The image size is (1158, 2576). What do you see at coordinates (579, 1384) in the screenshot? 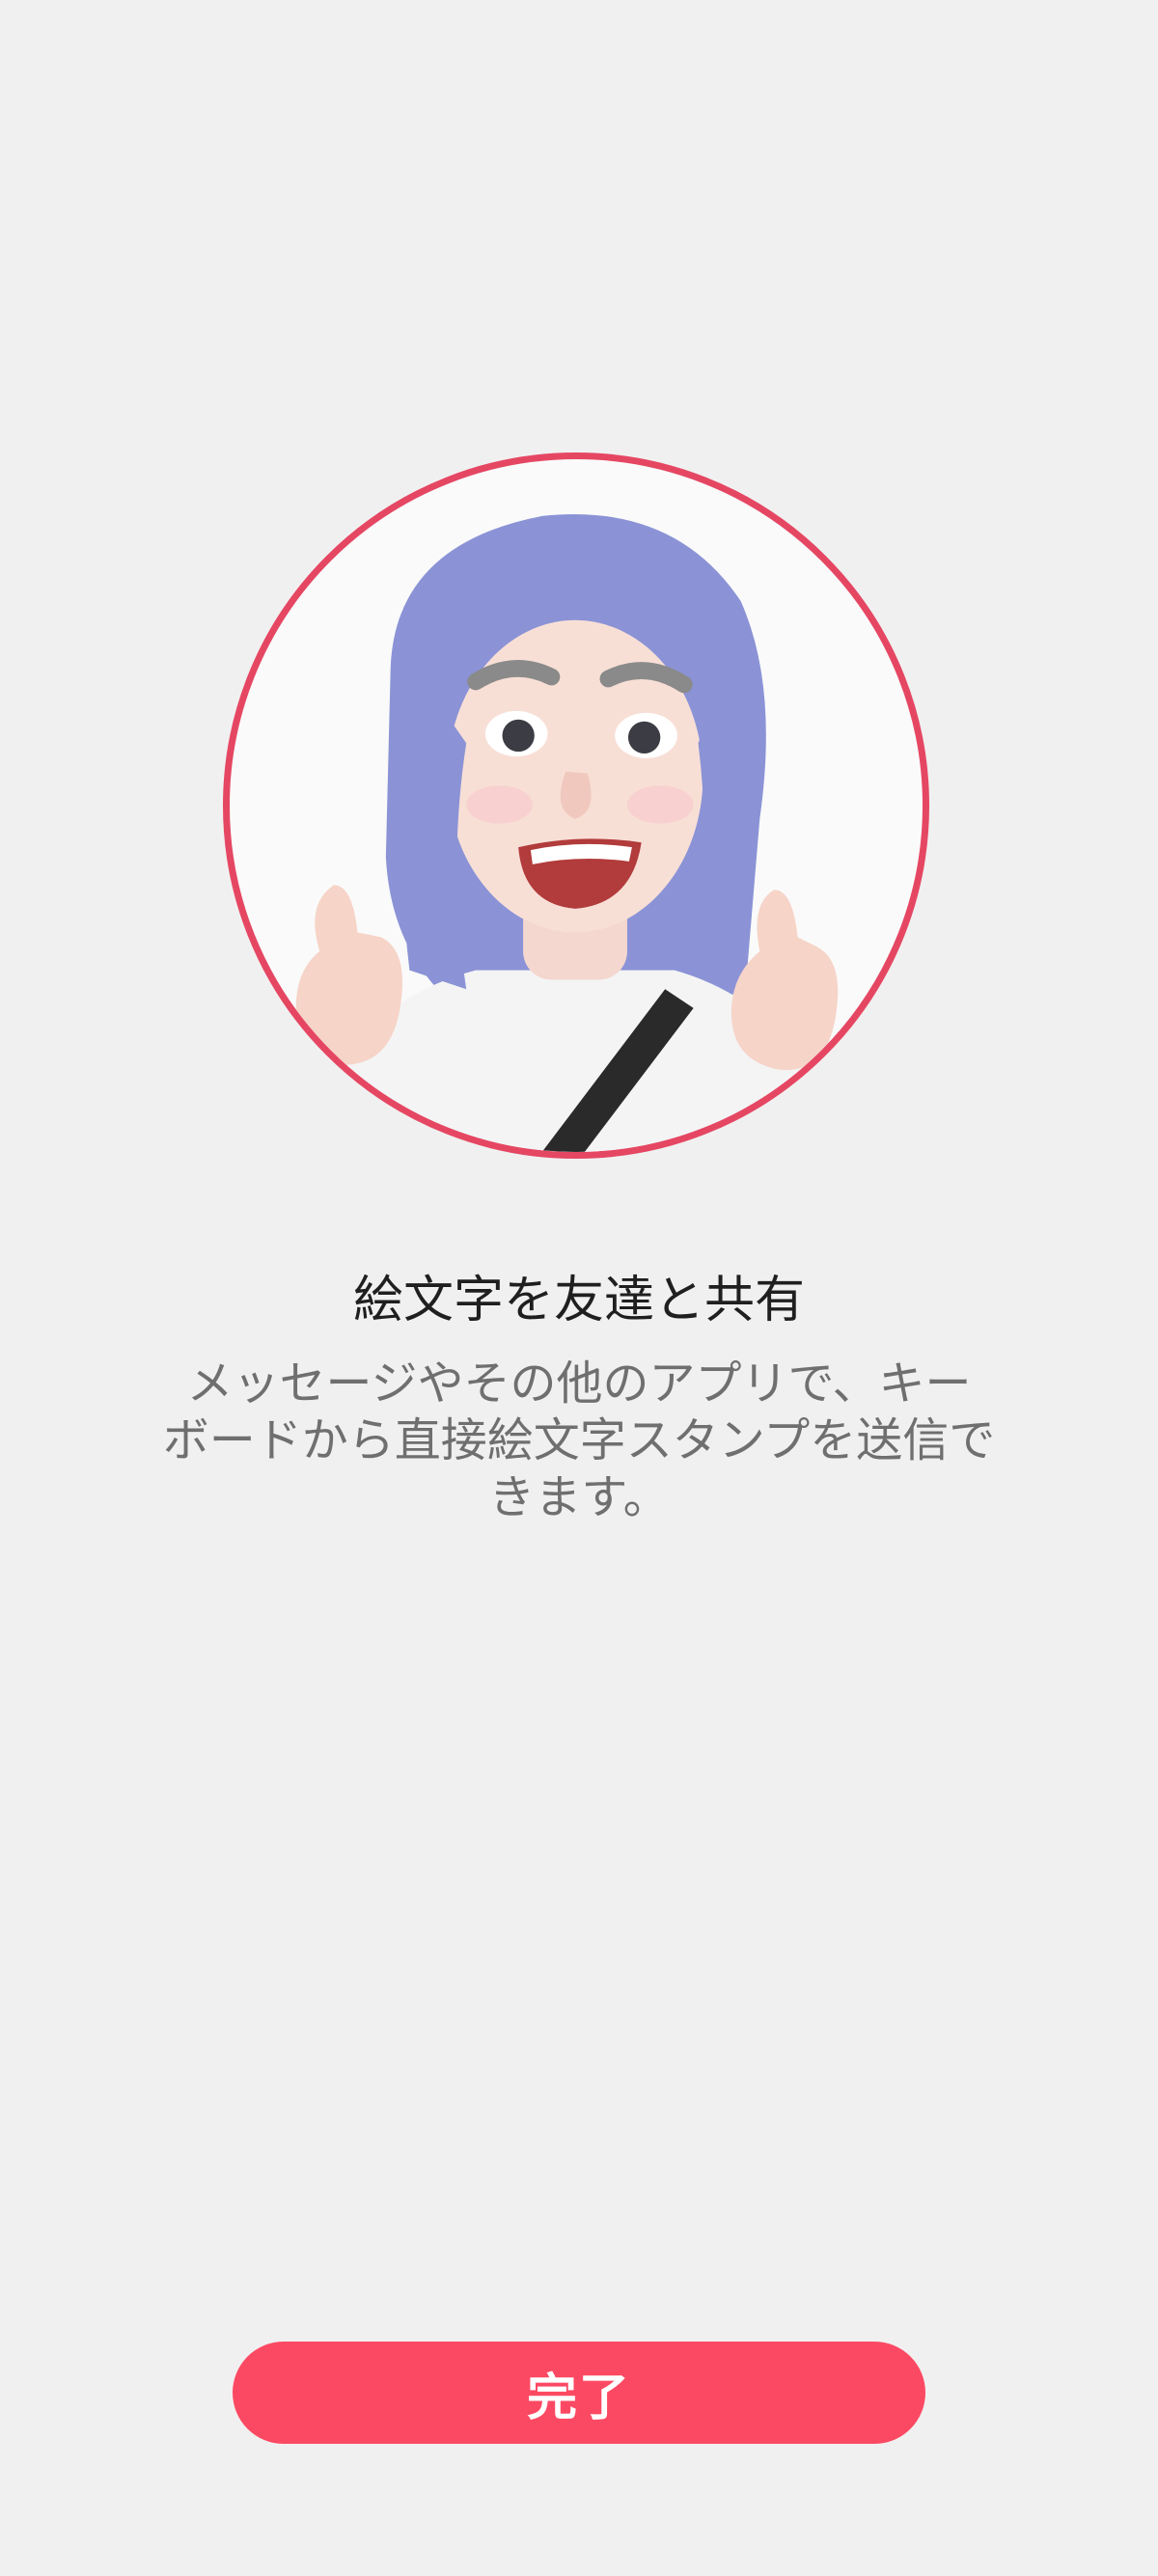
I see `description-line: メッセージやその他のアプリで、キー` at bounding box center [579, 1384].